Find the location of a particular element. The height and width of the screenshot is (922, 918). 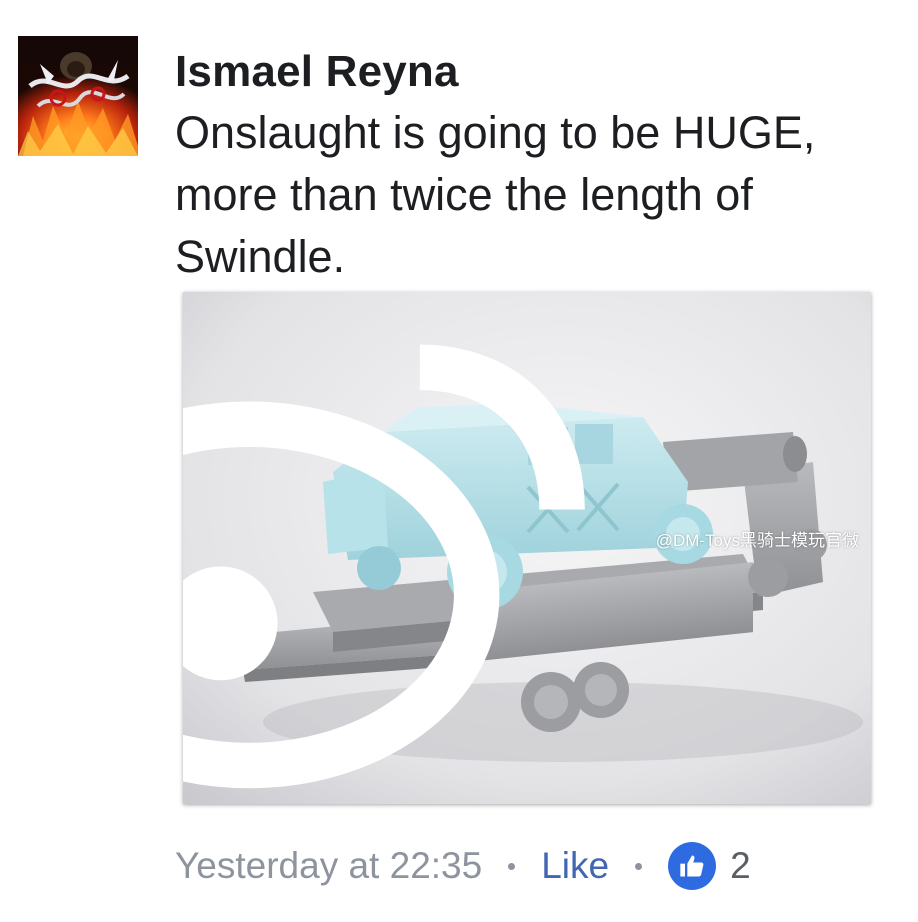

watermark-text: @DM-Toys黑骑士模玩官微 is located at coordinates (757, 540).